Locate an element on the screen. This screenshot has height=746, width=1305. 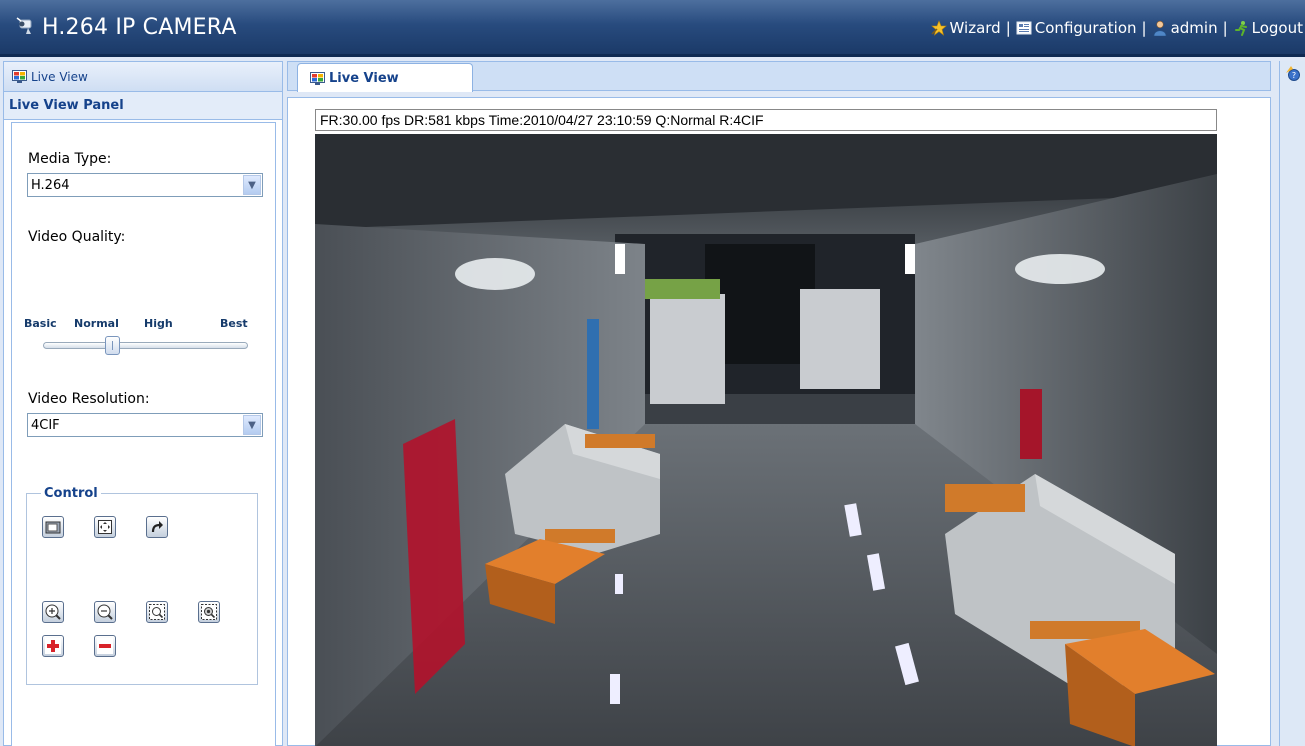
snapshot-icon is located at coordinates (53, 527).